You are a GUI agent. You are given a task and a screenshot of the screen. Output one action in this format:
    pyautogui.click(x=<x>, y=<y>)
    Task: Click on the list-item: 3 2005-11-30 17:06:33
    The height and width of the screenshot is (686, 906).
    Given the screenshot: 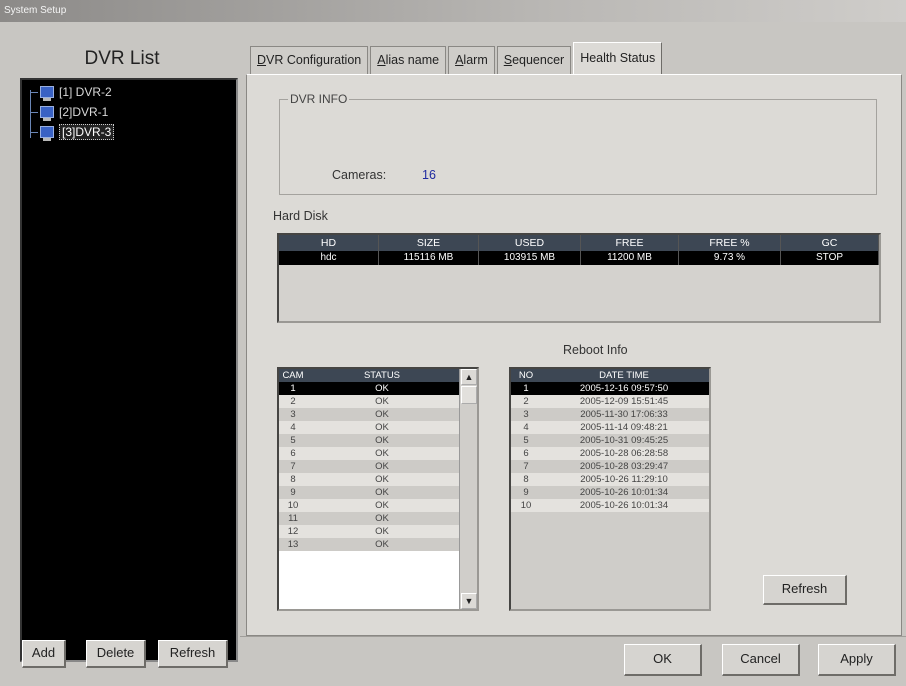 What is the action you would take?
    pyautogui.click(x=610, y=414)
    